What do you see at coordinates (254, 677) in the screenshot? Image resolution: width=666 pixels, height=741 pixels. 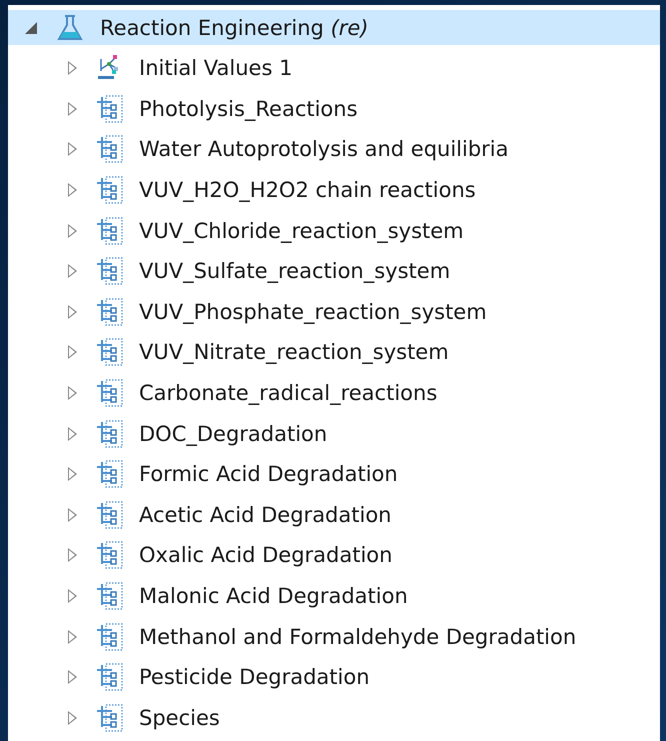 I see `node-label: Pesticide Degradation` at bounding box center [254, 677].